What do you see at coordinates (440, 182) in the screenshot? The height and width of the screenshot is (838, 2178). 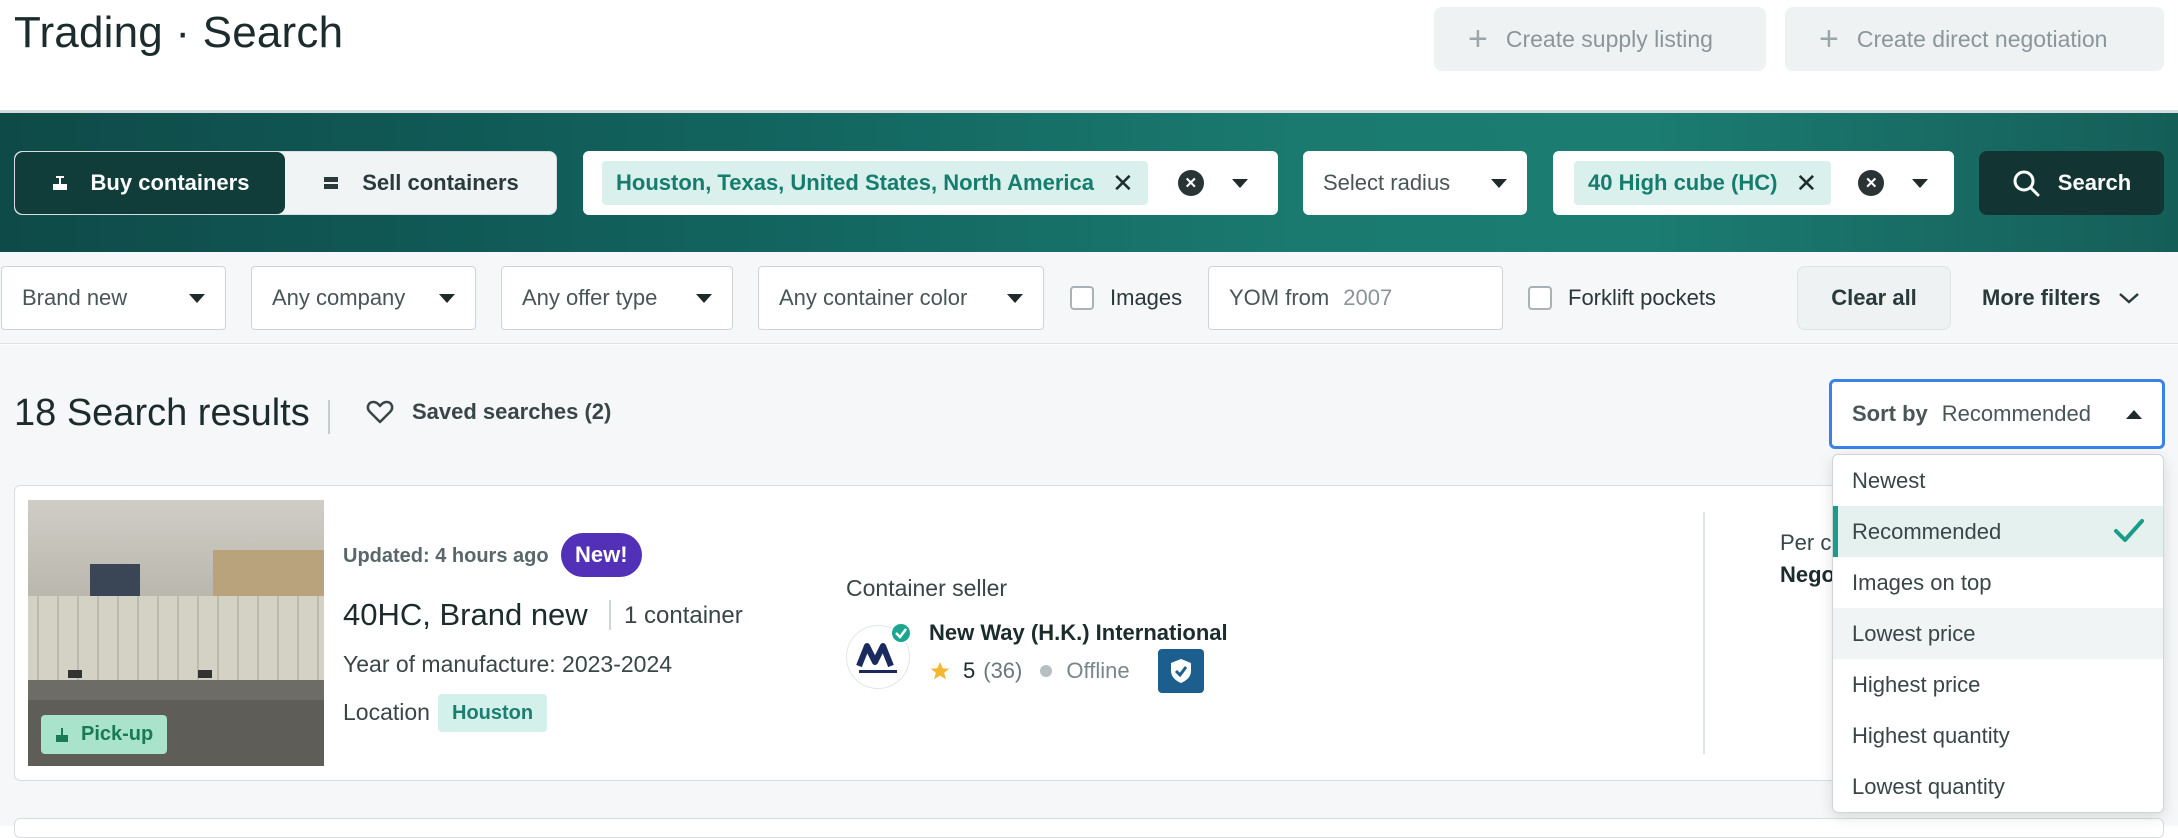 I see `sell-containers-label: Sell containers` at bounding box center [440, 182].